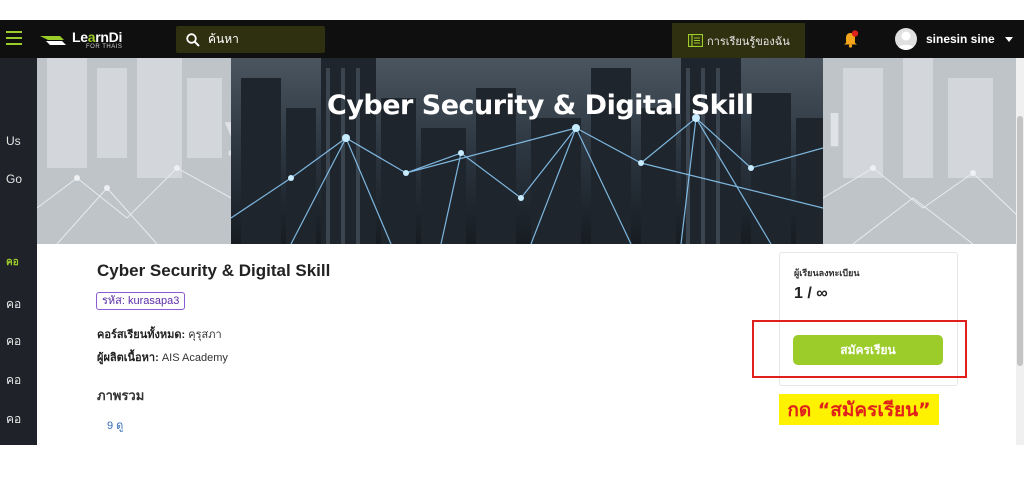 The width and height of the screenshot is (1024, 500). Describe the element at coordinates (12, 262) in the screenshot. I see `sidebar-item-3: คอ` at that location.